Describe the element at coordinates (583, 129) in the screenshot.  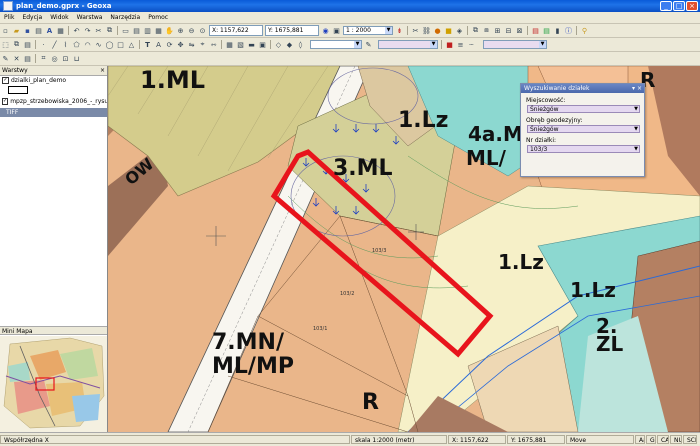
I see `precinct-select: Śnieżgów ▼` at that location.